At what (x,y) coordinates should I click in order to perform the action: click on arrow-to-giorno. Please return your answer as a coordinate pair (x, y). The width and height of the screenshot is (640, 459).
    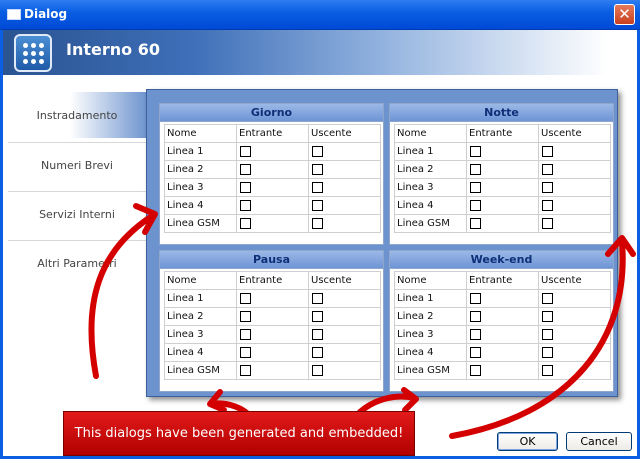
    Looking at the image, I should click on (121, 296).